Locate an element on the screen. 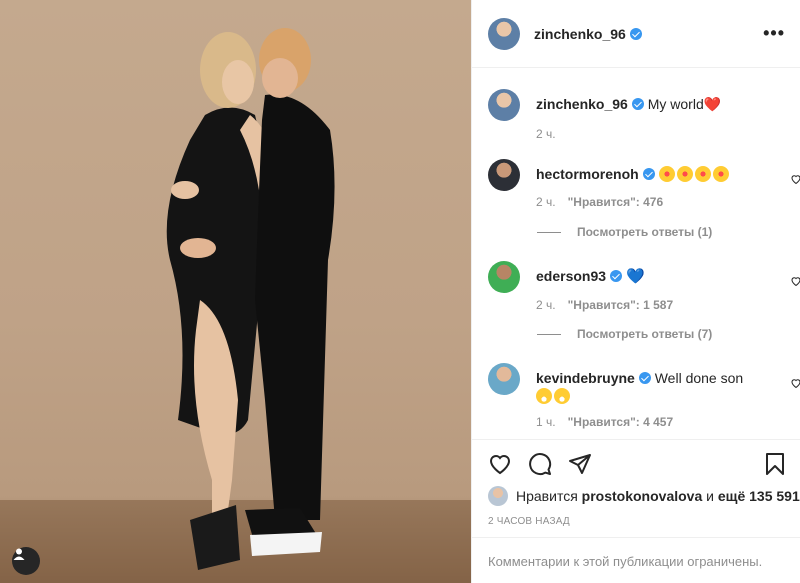  likes-prefix: Нравится is located at coordinates (547, 496).